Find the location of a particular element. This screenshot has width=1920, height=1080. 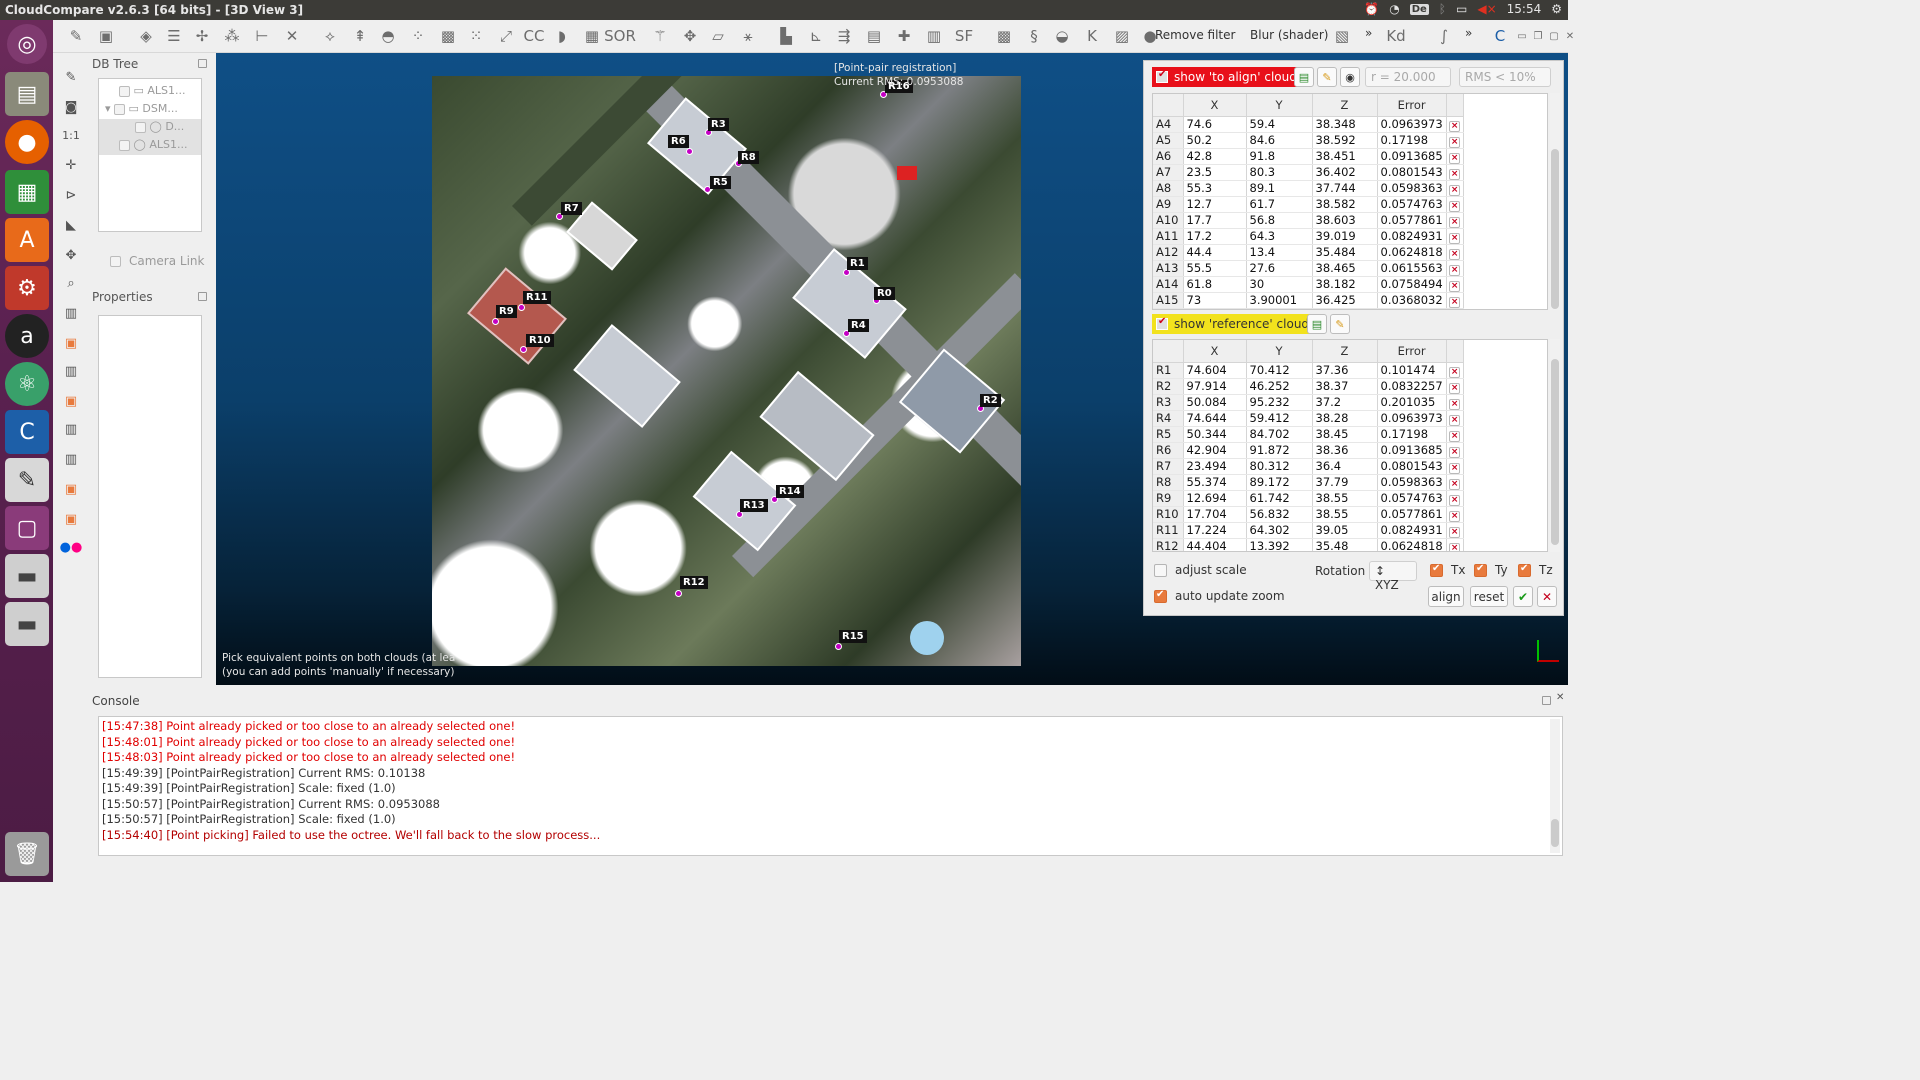

table-row: R9 12.694 61.742 38.55 0.0574763 × is located at coordinates (1308, 498).